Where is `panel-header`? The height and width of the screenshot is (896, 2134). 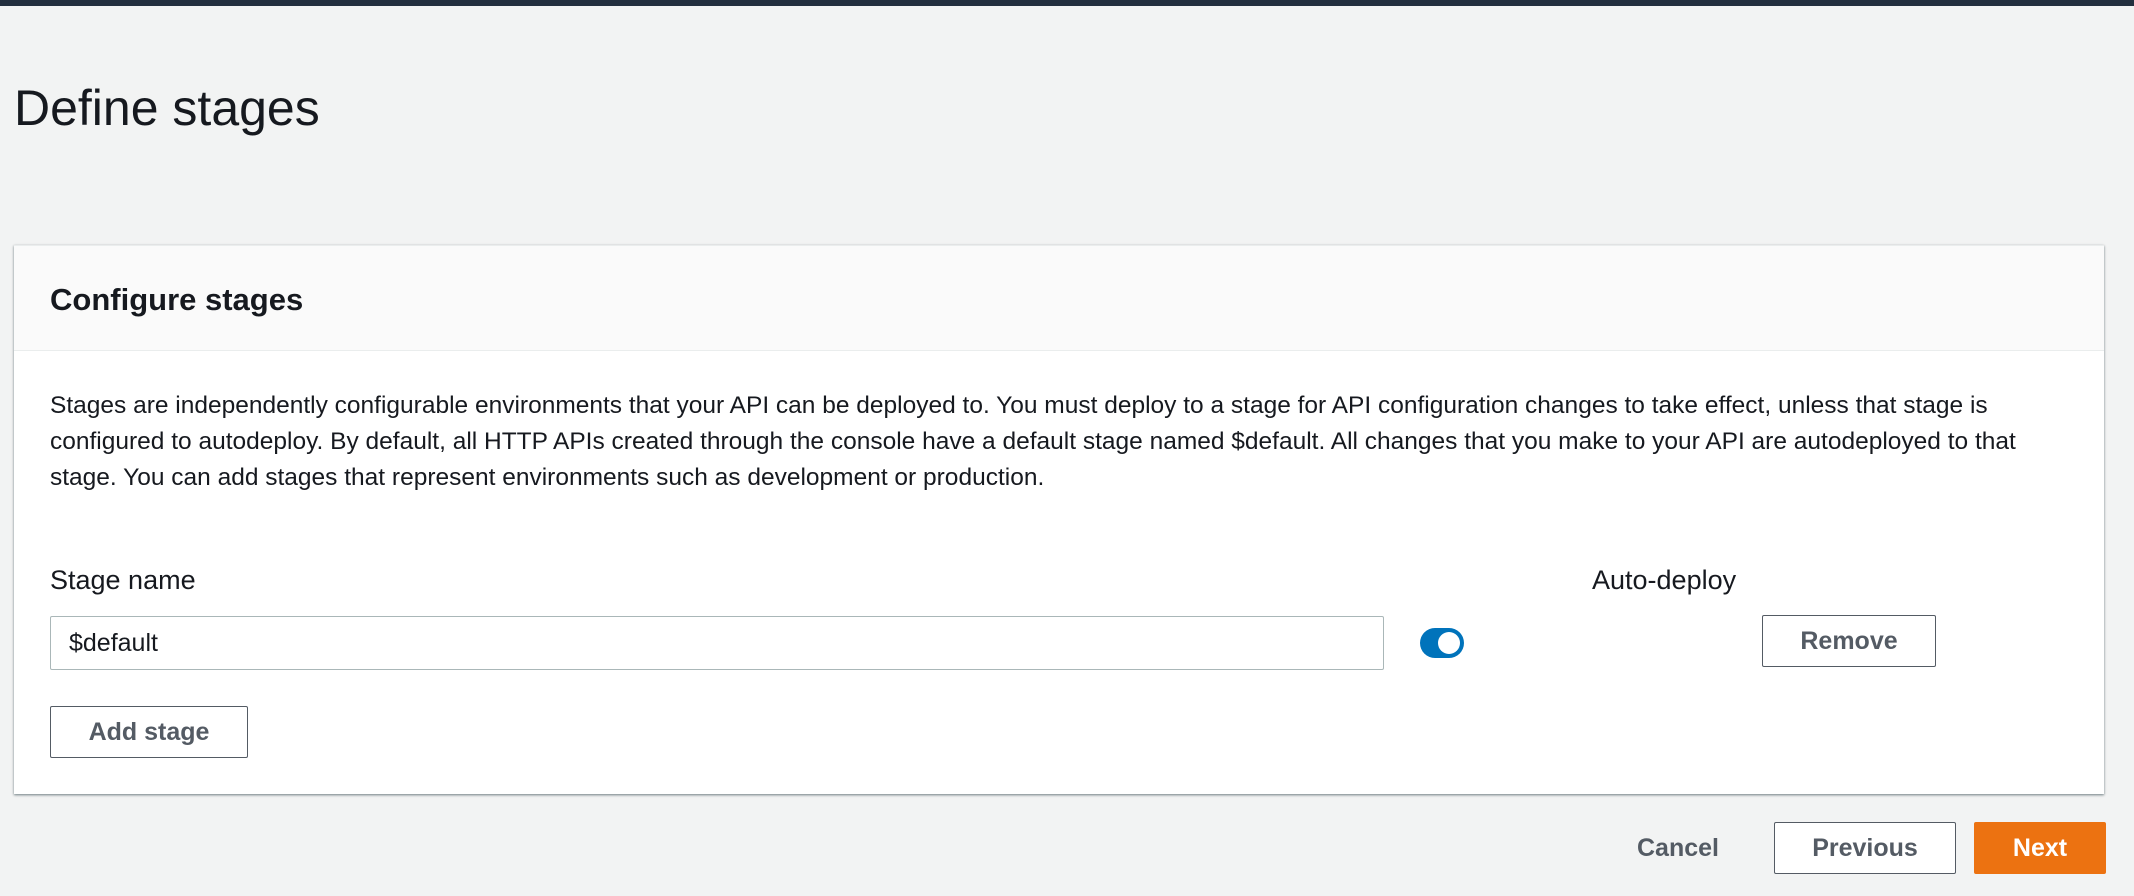 panel-header is located at coordinates (1059, 298).